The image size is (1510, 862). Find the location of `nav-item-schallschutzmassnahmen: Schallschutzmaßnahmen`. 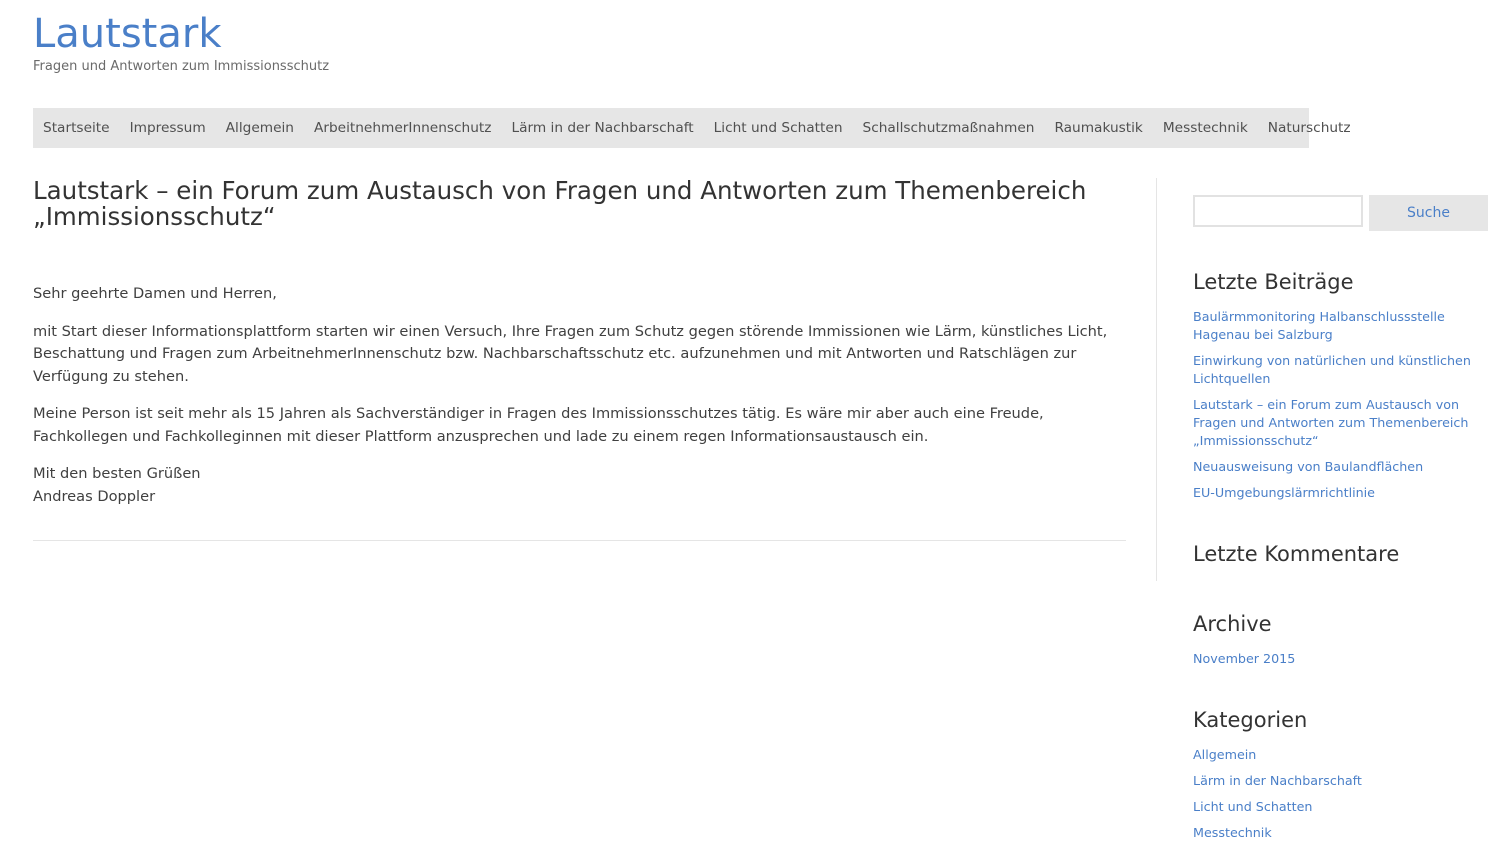

nav-item-schallschutzmassnahmen: Schallschutzmaßnahmen is located at coordinates (949, 128).